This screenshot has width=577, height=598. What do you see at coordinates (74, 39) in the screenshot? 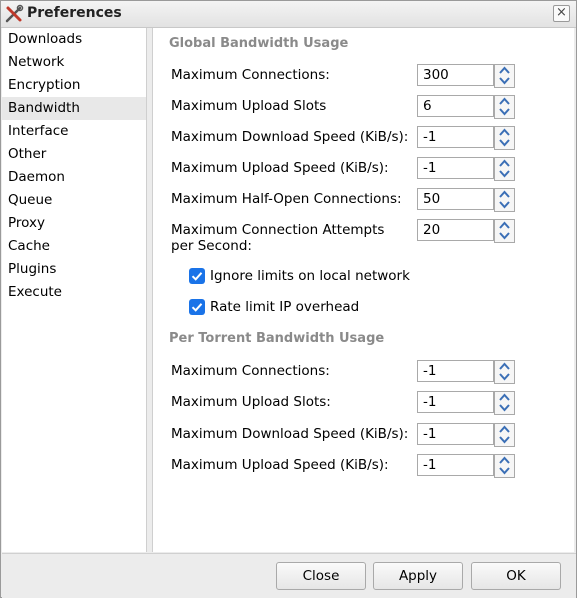
I see `sidebar-item-downloads: Downloads` at bounding box center [74, 39].